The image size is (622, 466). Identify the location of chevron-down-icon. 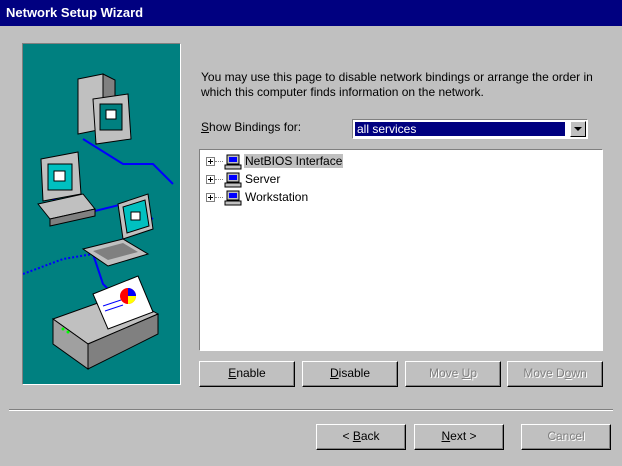
(578, 129).